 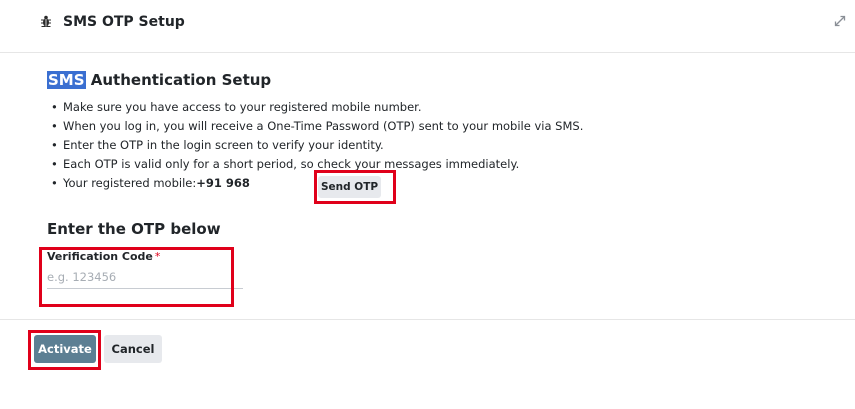 What do you see at coordinates (223, 183) in the screenshot?
I see `mobile-value: +91 968` at bounding box center [223, 183].